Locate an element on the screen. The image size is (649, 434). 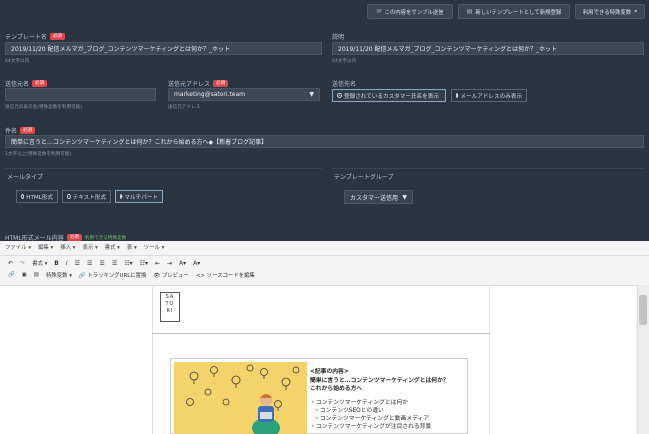
menu-table: 表 ▾ is located at coordinates (132, 247).